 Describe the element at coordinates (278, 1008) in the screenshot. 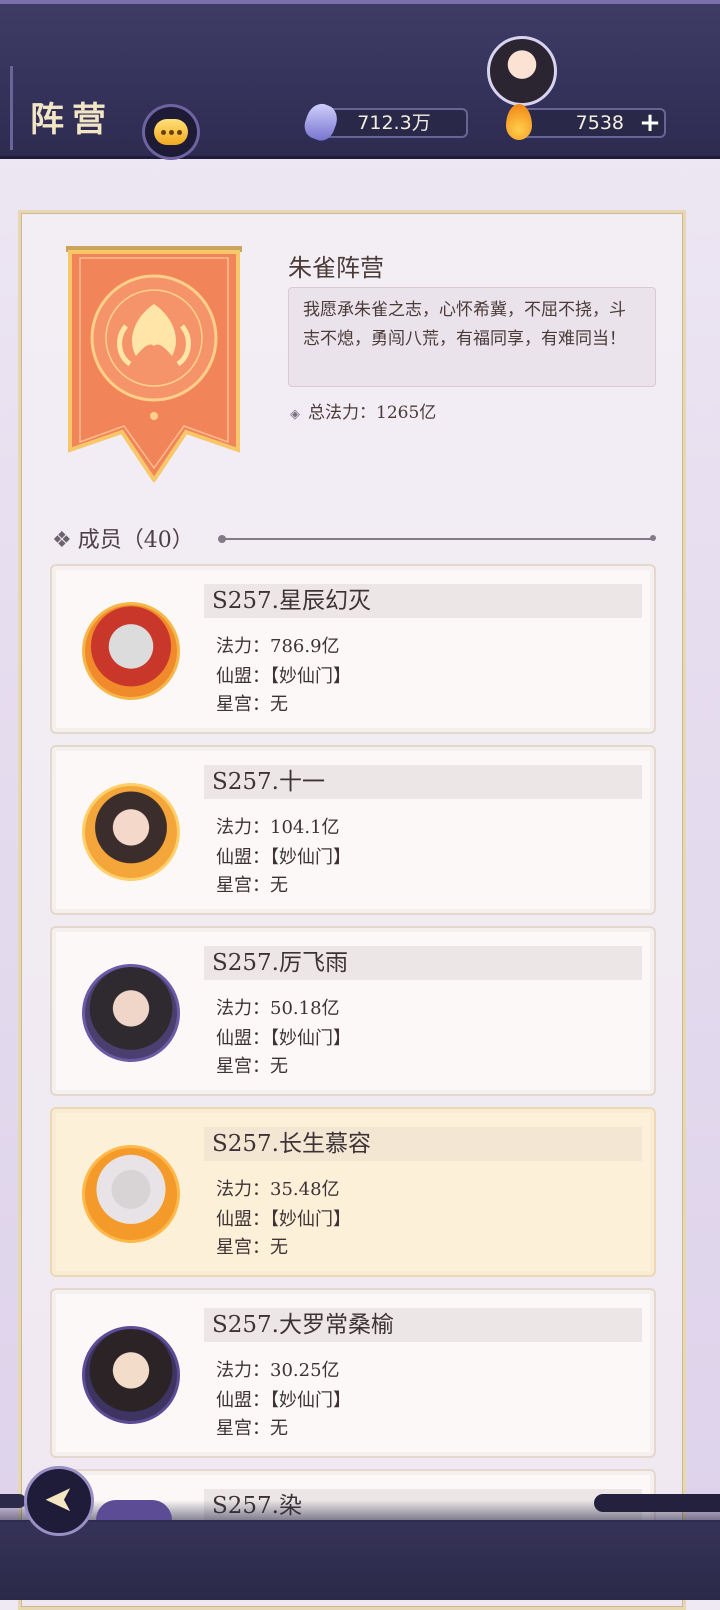

I see `member-power: 法力：50.18亿` at that location.